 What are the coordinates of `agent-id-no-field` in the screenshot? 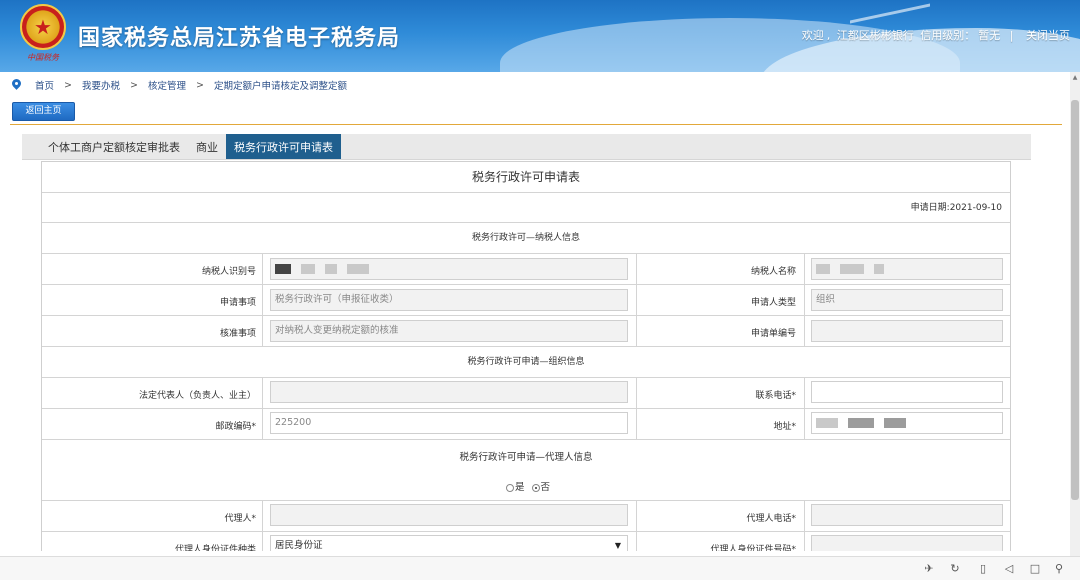 It's located at (907, 543).